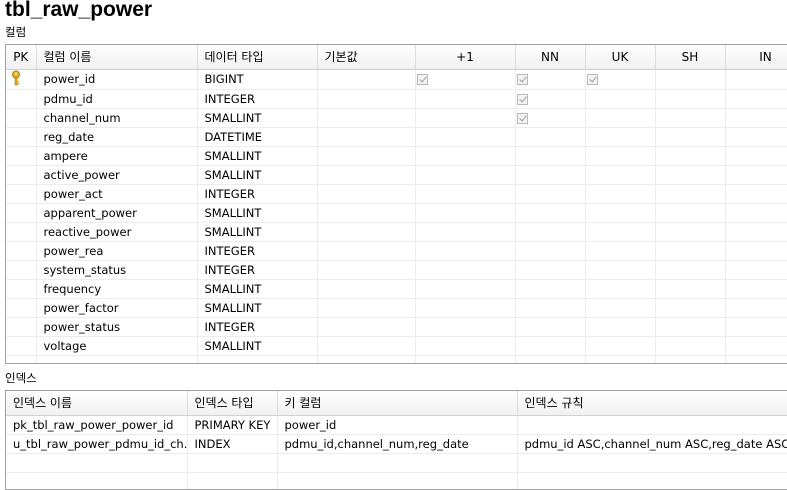 The width and height of the screenshot is (787, 490). I want to click on header-in: IN, so click(756, 57).